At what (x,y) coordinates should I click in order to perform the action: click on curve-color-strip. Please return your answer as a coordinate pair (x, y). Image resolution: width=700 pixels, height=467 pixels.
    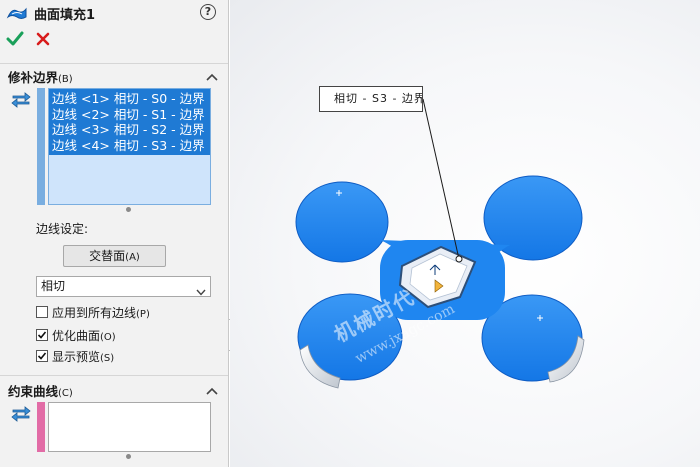
    Looking at the image, I should click on (41, 427).